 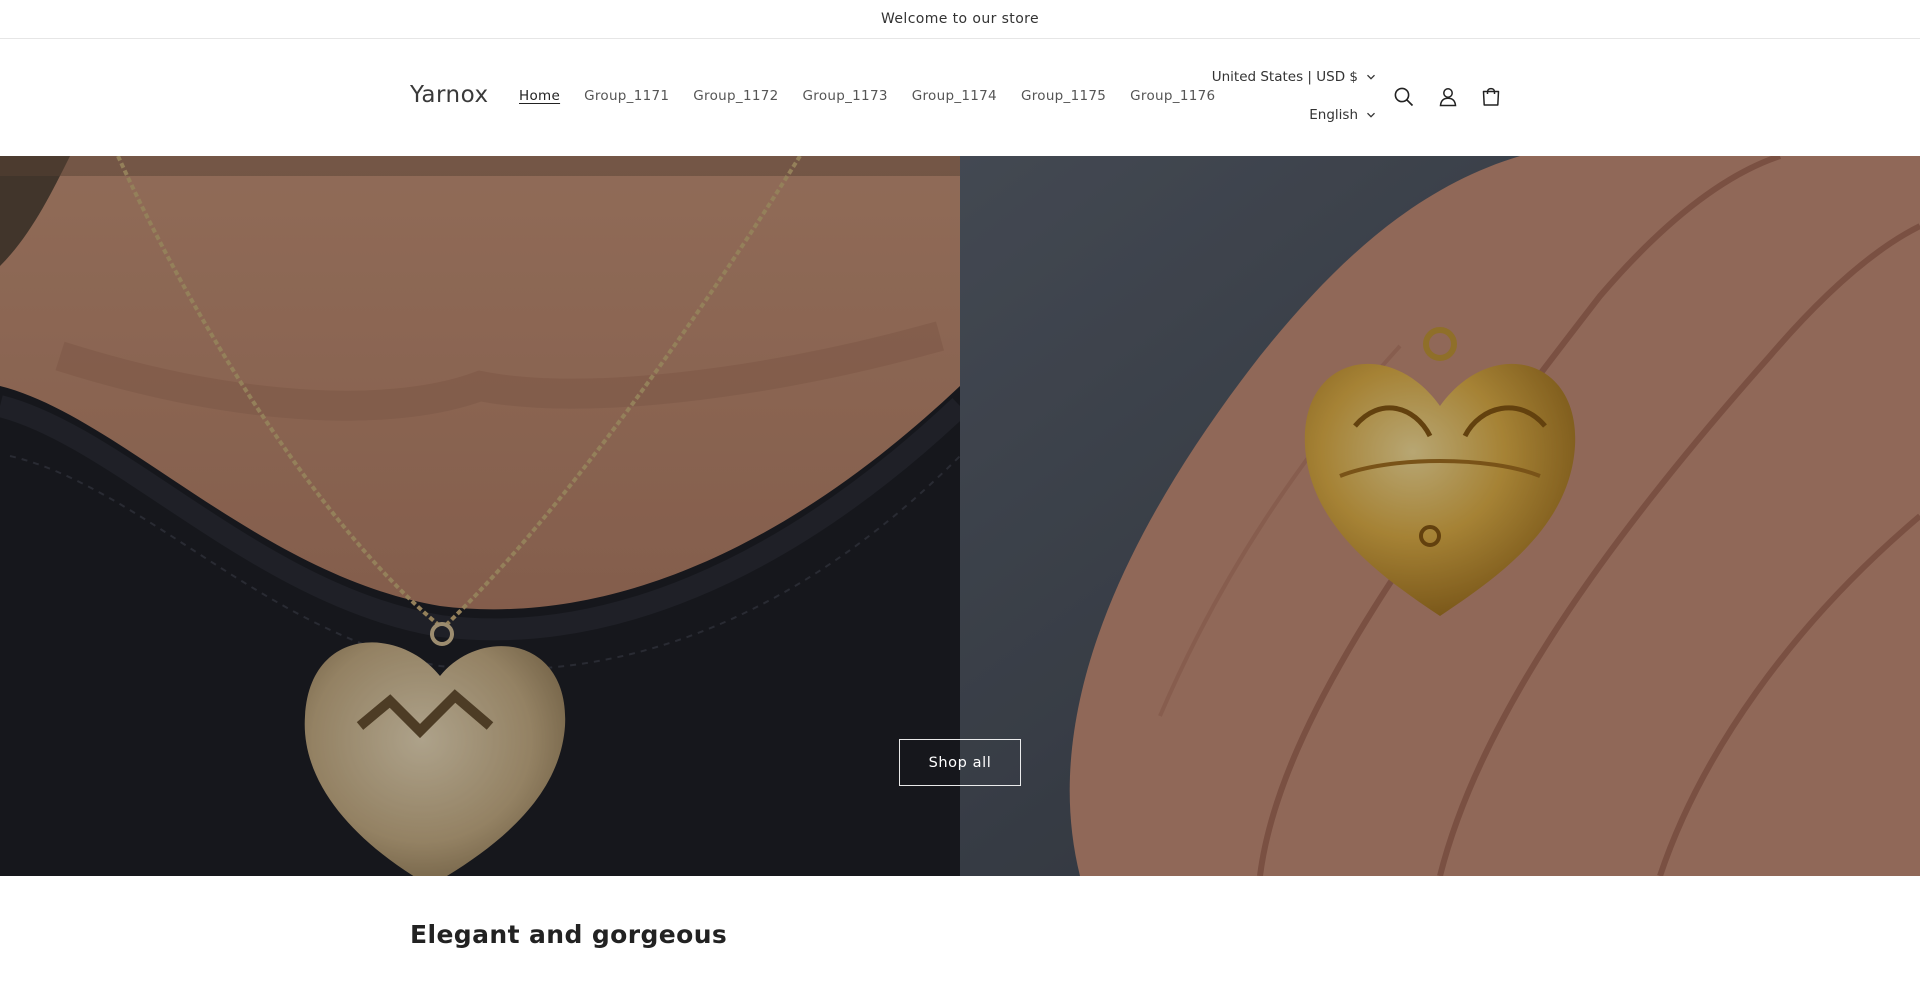 I want to click on language-label: English, so click(x=1333, y=115).